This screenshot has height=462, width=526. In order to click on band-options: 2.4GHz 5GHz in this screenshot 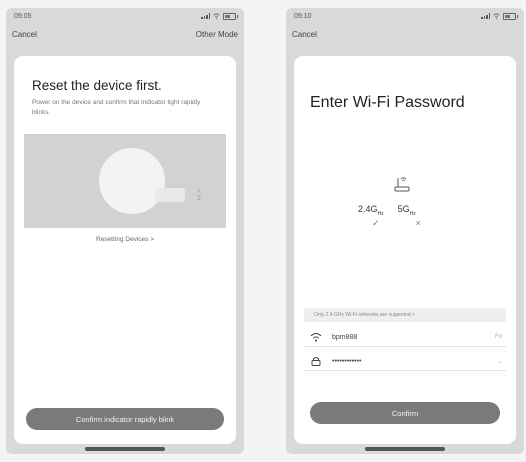, I will do `click(387, 210)`.